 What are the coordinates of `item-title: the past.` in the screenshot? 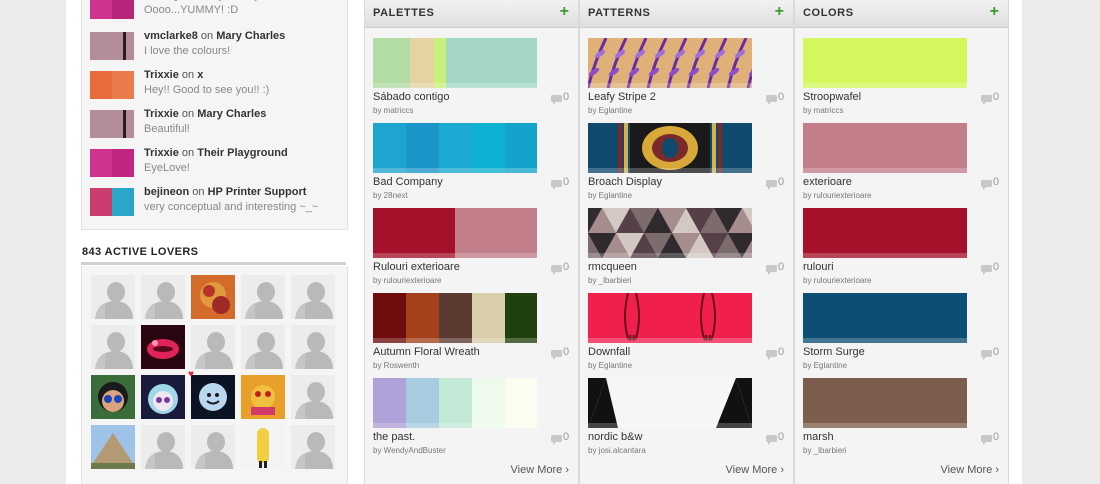 It's located at (394, 437).